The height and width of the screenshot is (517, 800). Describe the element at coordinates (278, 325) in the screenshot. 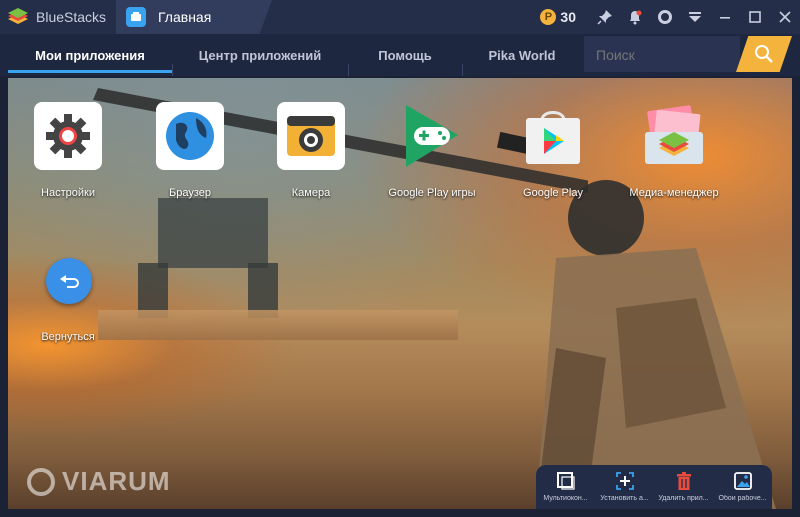

I see `wallpaper-wall` at that location.